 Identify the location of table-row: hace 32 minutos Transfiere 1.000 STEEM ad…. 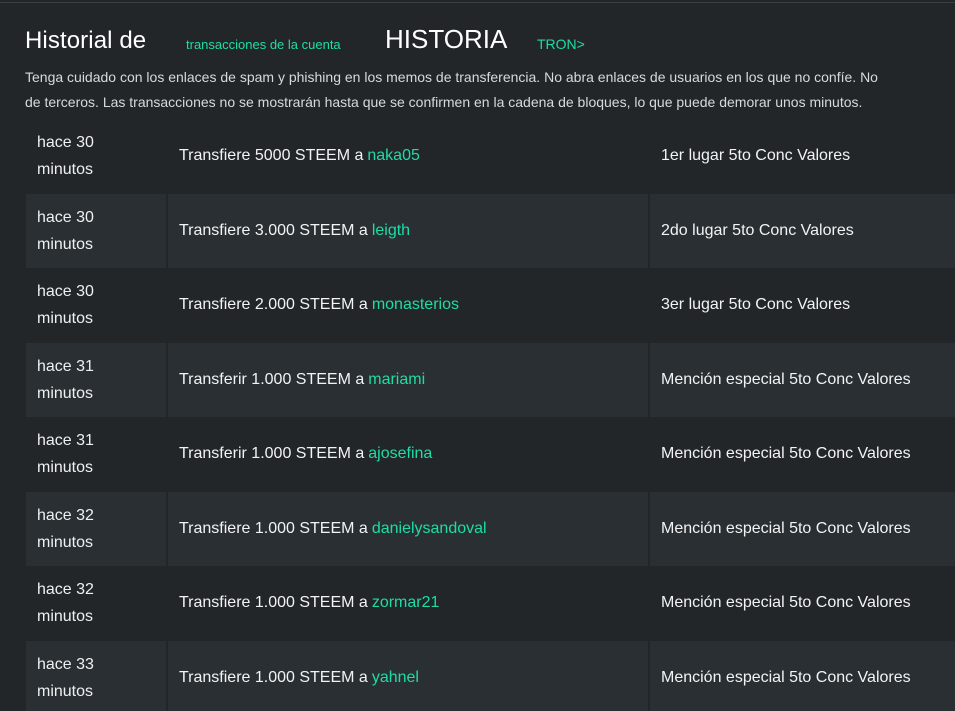
(490, 528).